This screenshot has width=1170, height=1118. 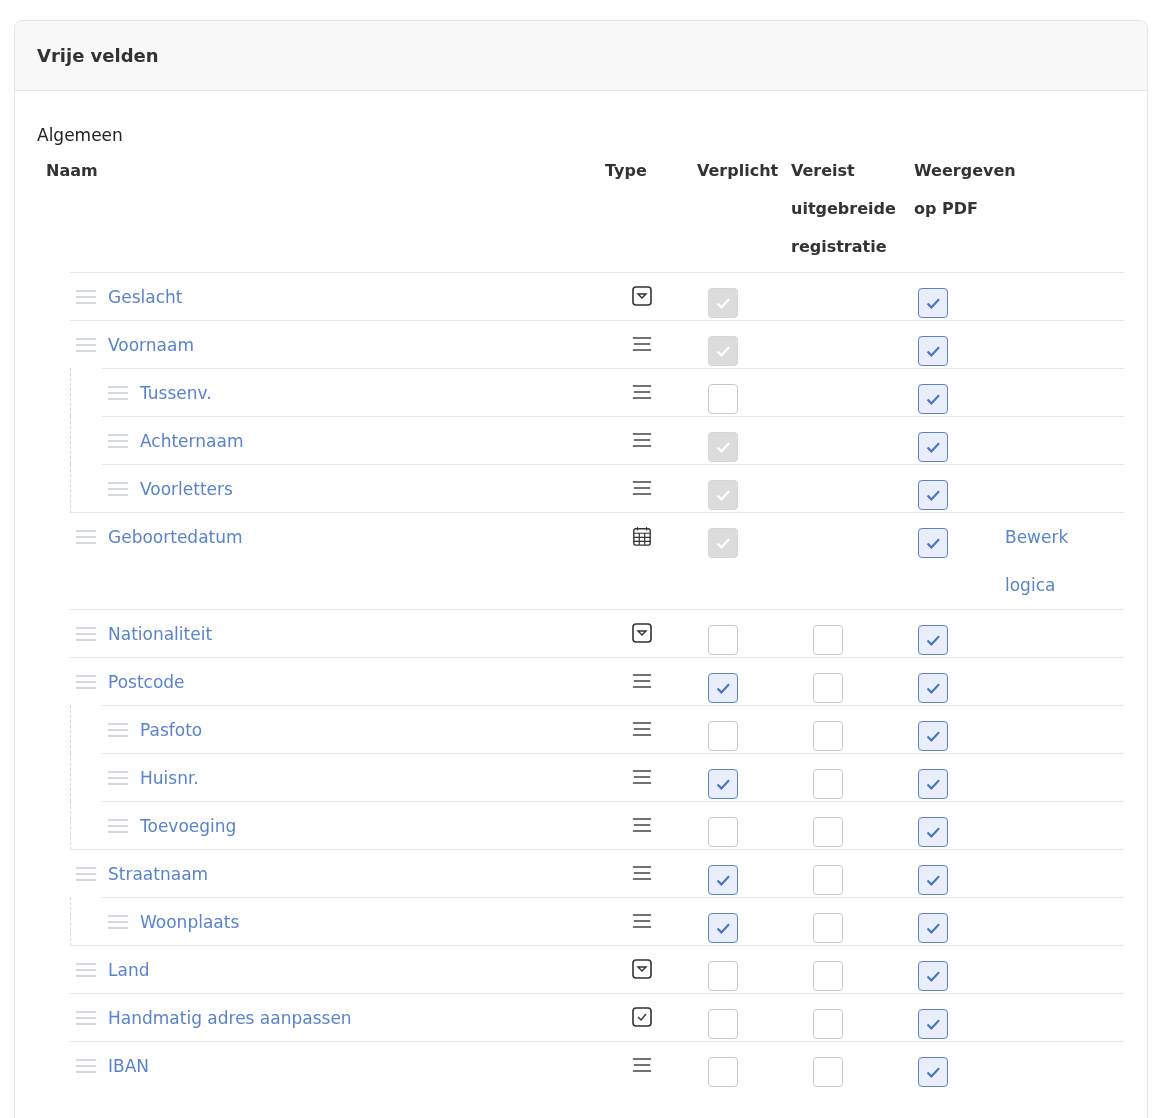 I want to click on section-label: Algemeen, so click(x=80, y=135).